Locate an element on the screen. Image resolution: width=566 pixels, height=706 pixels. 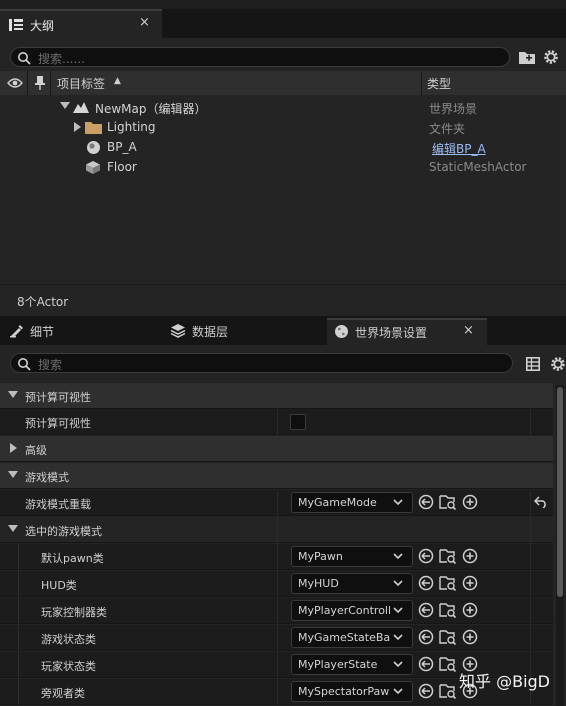
tab-outliner: 大纲 × is located at coordinates (81, 23).